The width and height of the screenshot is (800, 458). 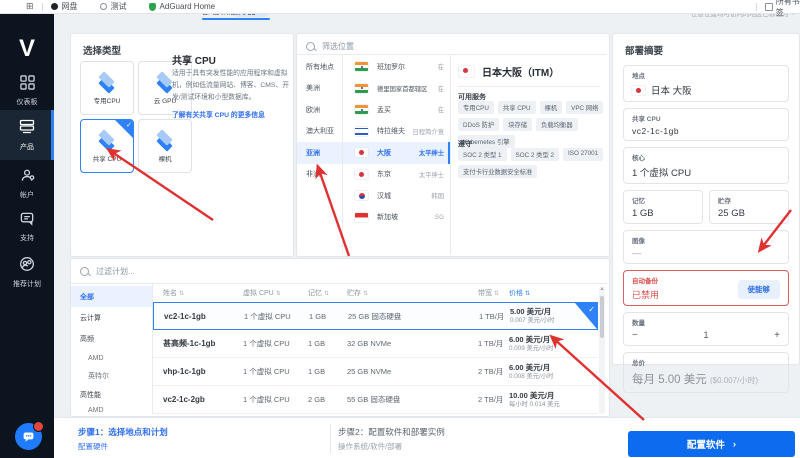 What do you see at coordinates (27, 49) in the screenshot?
I see `vultr-logo: V` at bounding box center [27, 49].